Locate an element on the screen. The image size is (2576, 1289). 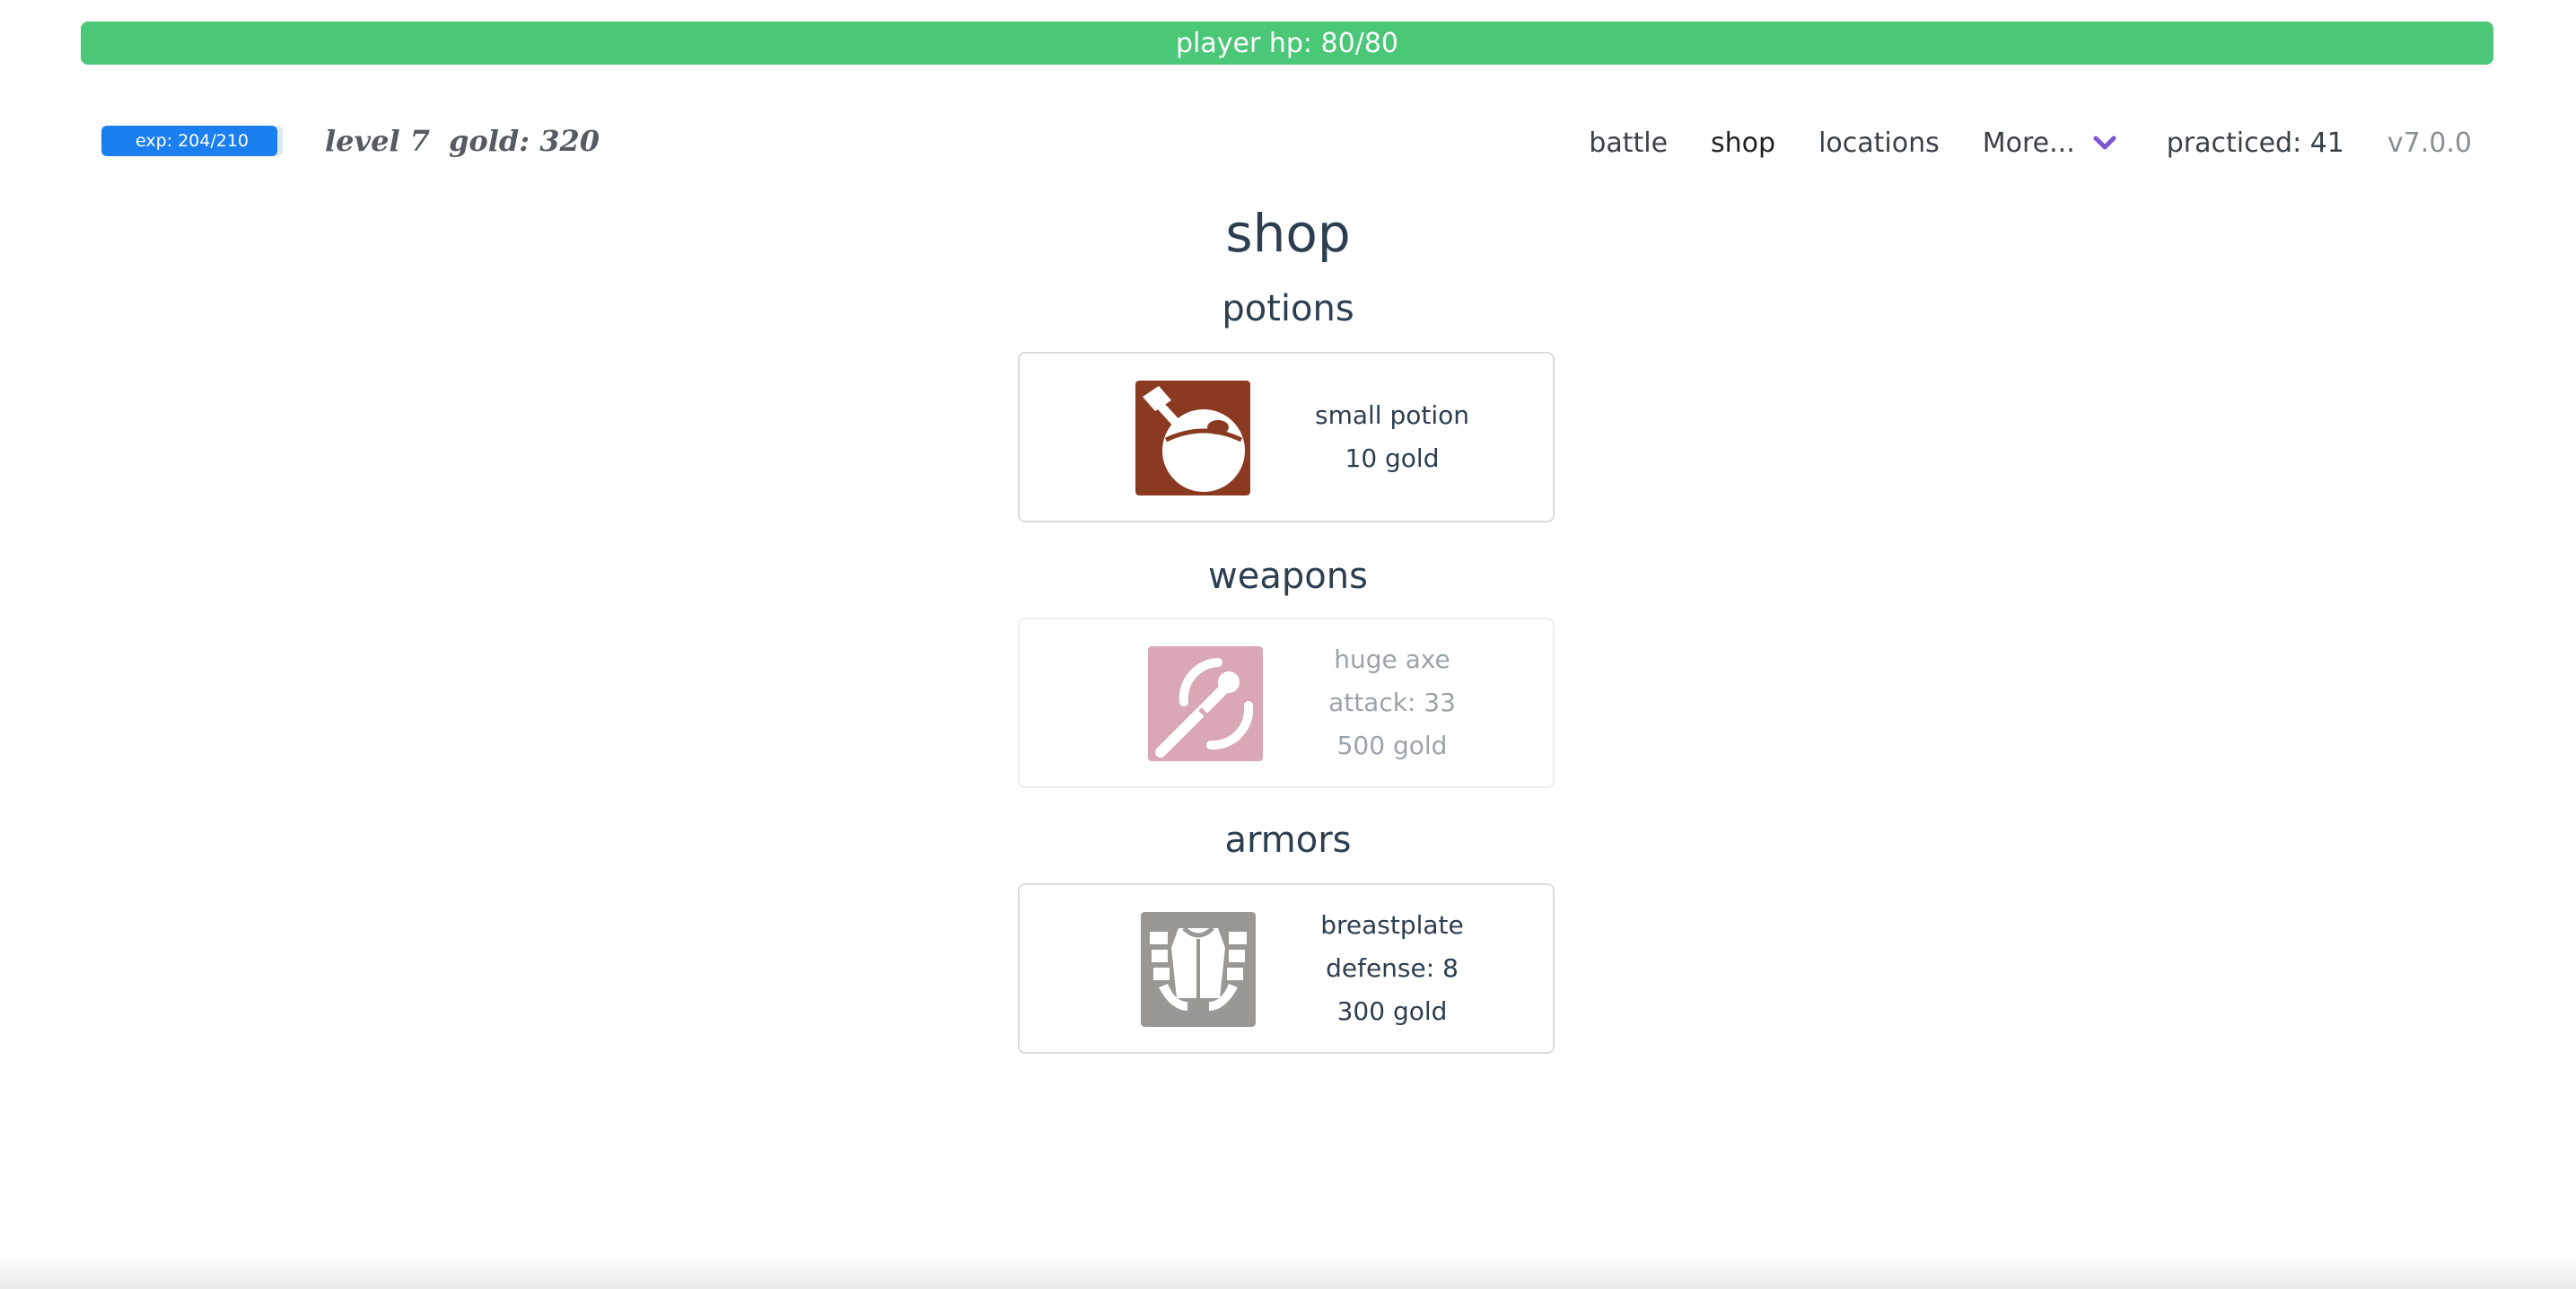
item-details: small potion 10 gold is located at coordinates (1392, 437).